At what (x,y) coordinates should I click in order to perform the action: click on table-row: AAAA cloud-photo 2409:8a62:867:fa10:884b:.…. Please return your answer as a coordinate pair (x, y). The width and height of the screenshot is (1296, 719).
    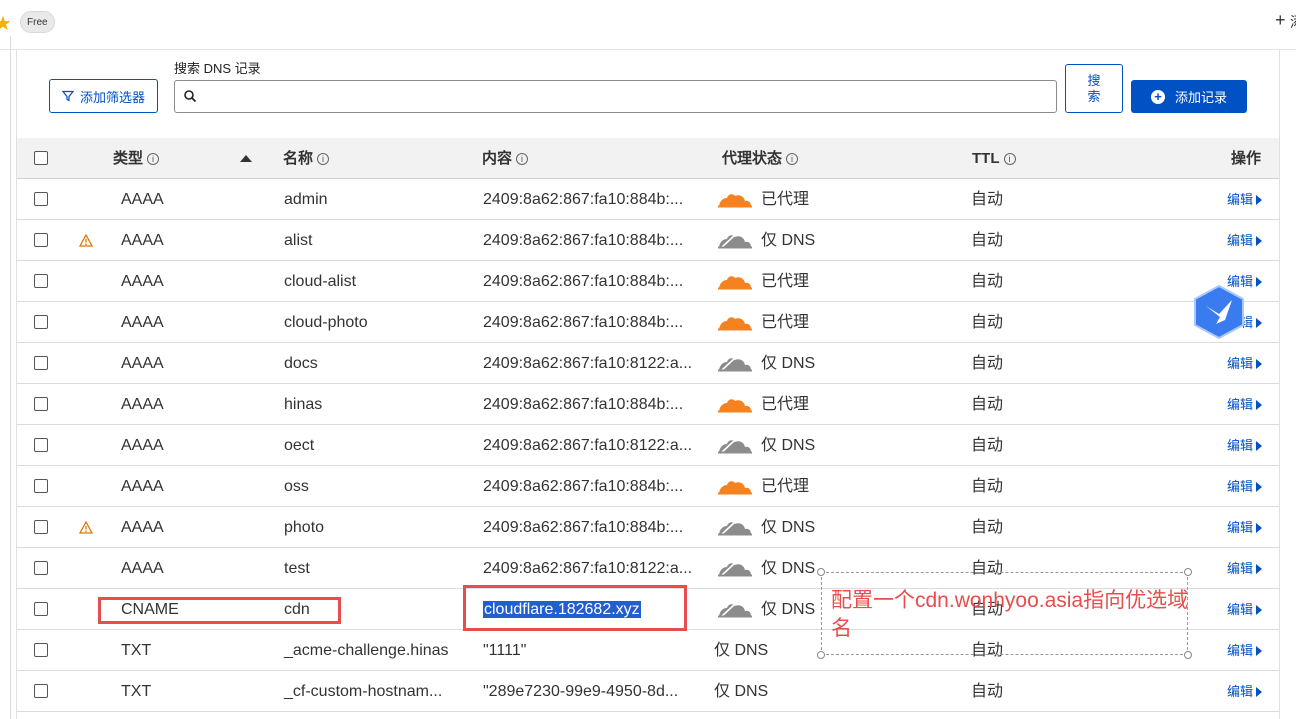
    Looking at the image, I should click on (648, 322).